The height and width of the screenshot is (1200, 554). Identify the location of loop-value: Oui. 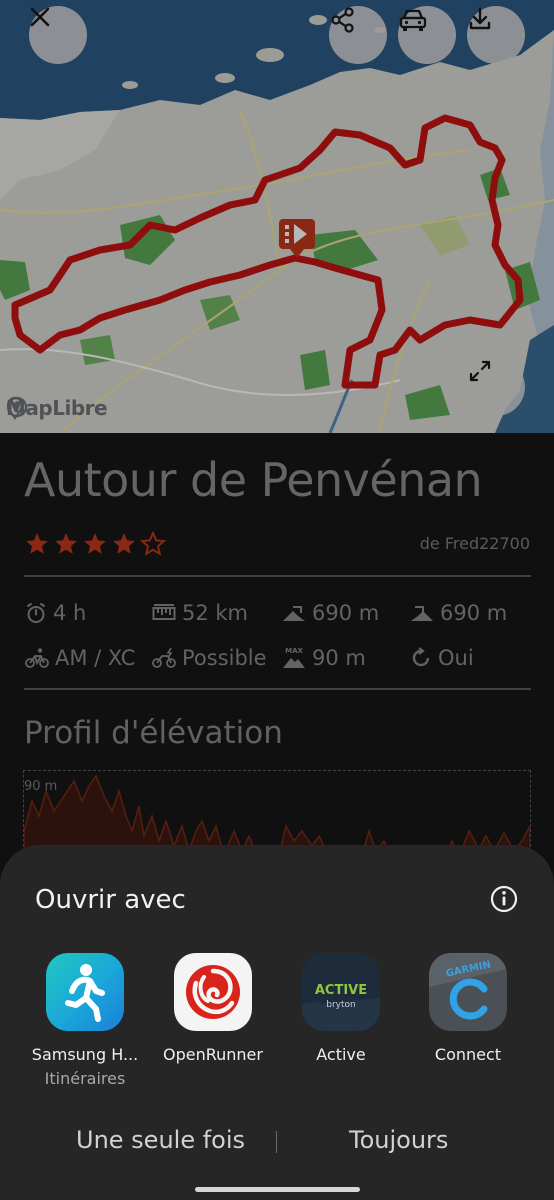
(456, 658).